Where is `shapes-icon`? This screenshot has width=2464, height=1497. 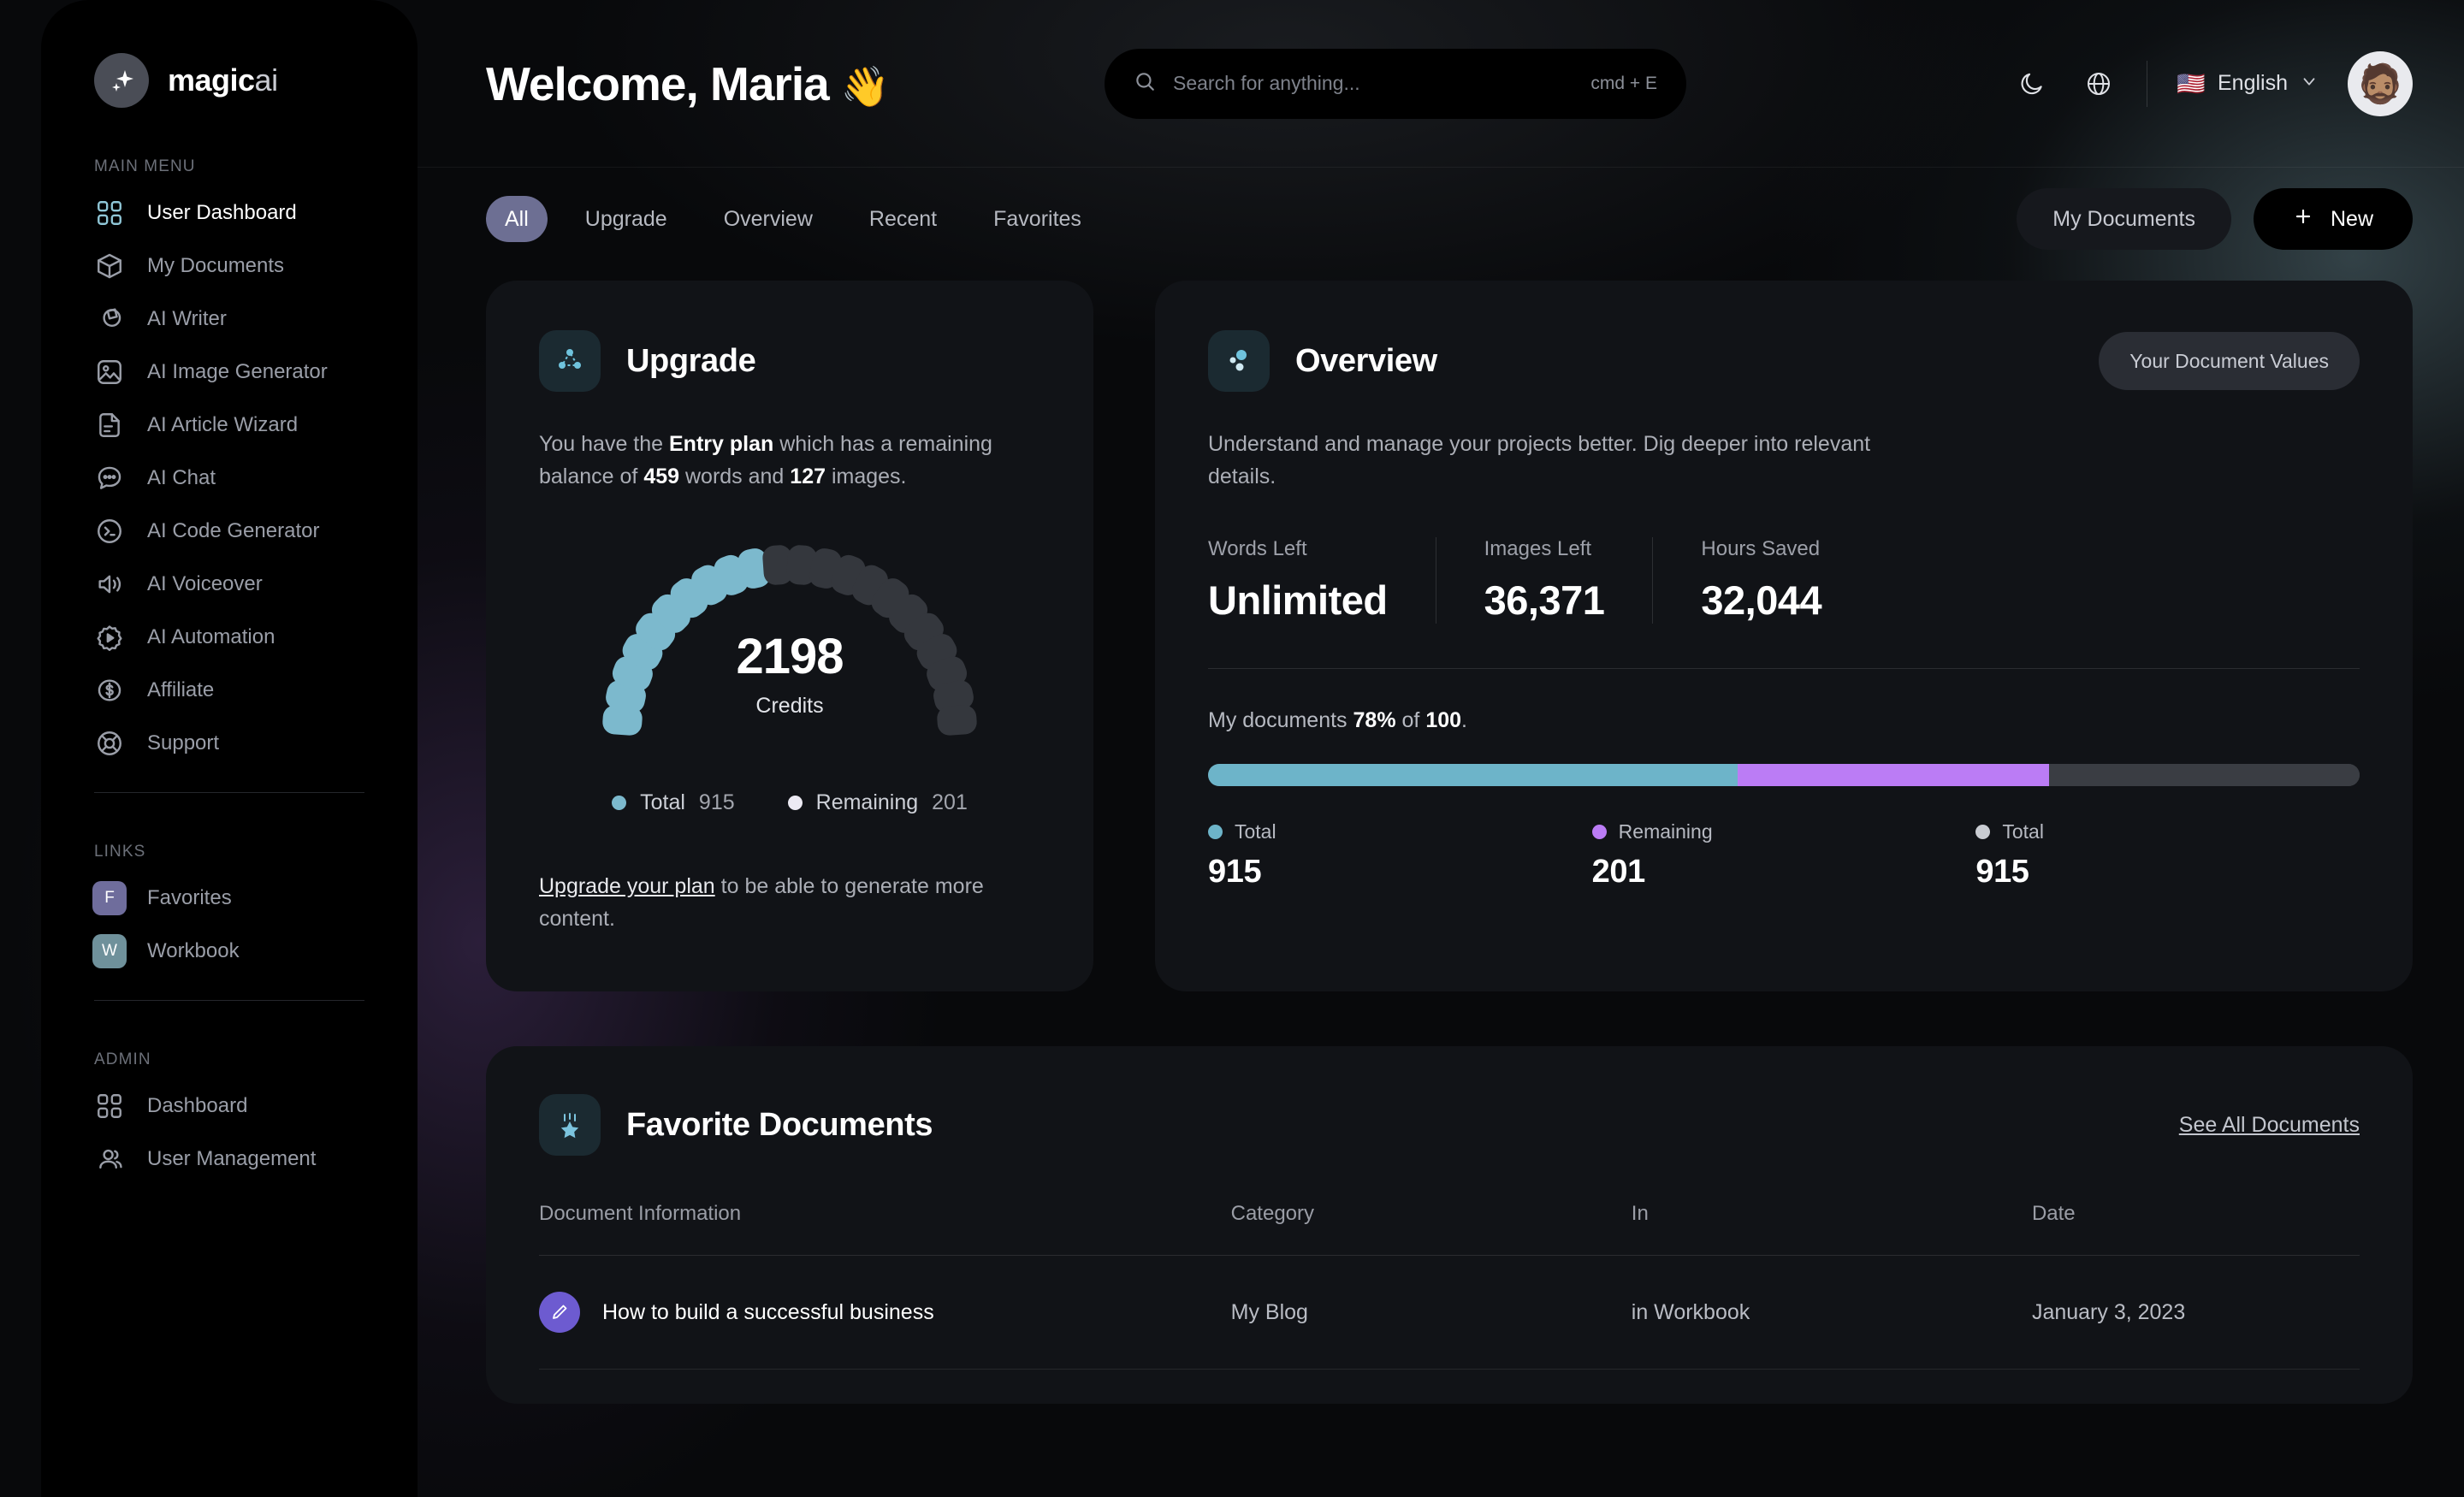
shapes-icon is located at coordinates (109, 319).